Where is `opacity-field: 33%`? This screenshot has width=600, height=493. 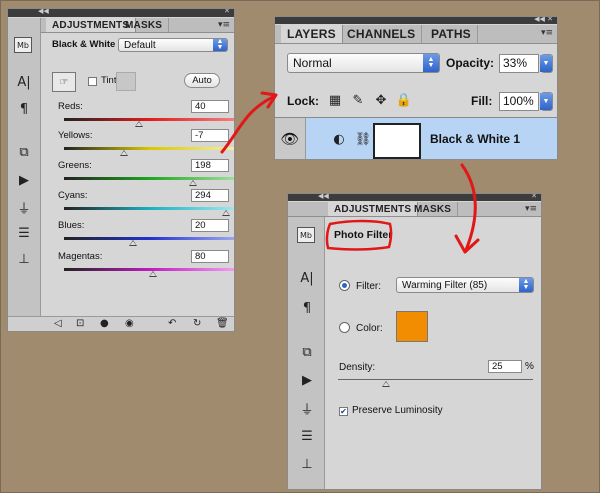
opacity-field: 33% is located at coordinates (519, 63).